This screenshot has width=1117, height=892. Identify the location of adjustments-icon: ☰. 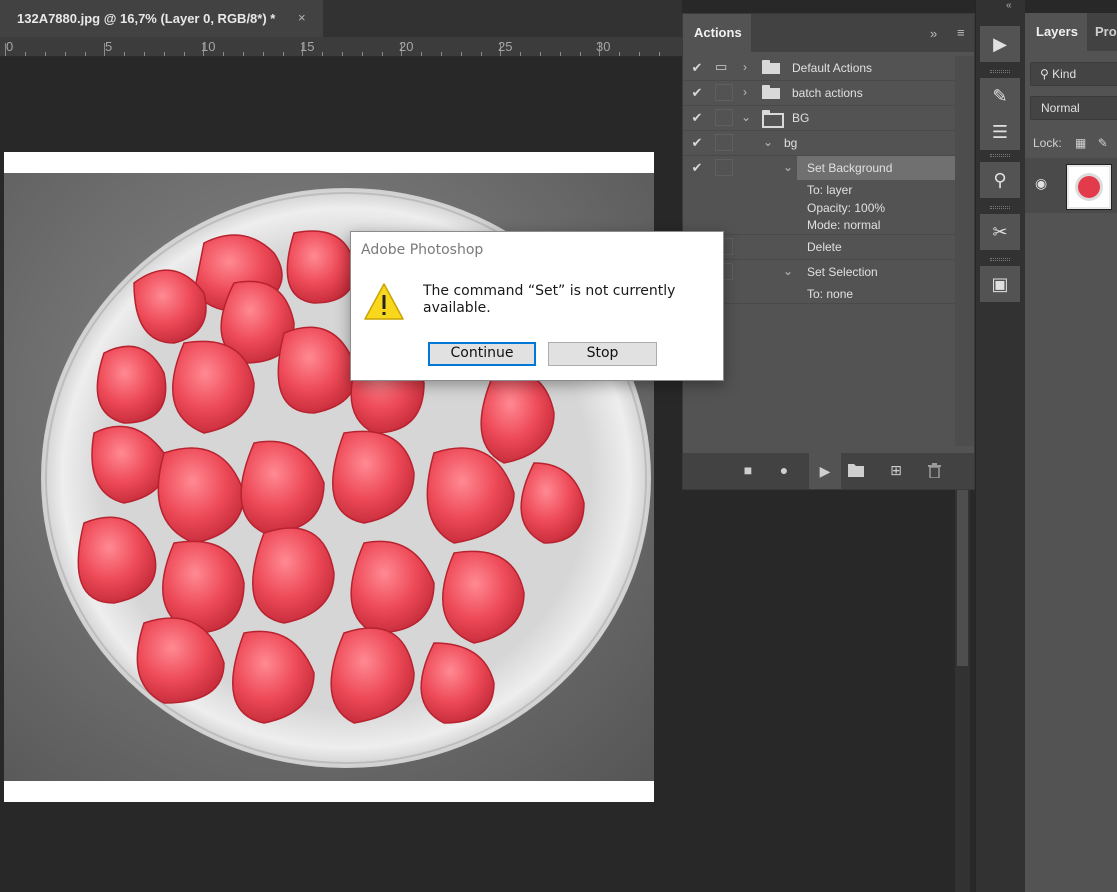
(1000, 132).